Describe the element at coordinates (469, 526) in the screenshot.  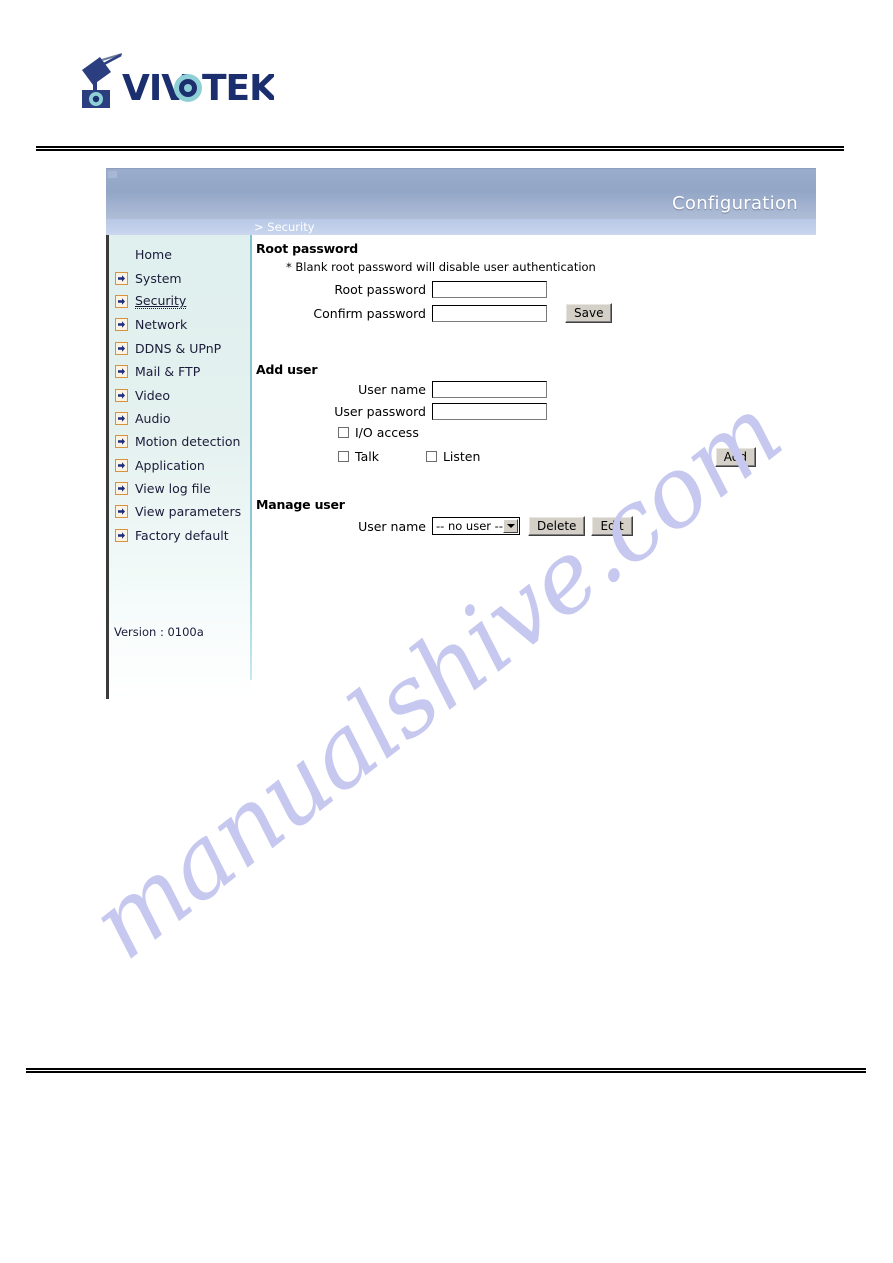
I see `manage-username-selected: -- no user --` at that location.